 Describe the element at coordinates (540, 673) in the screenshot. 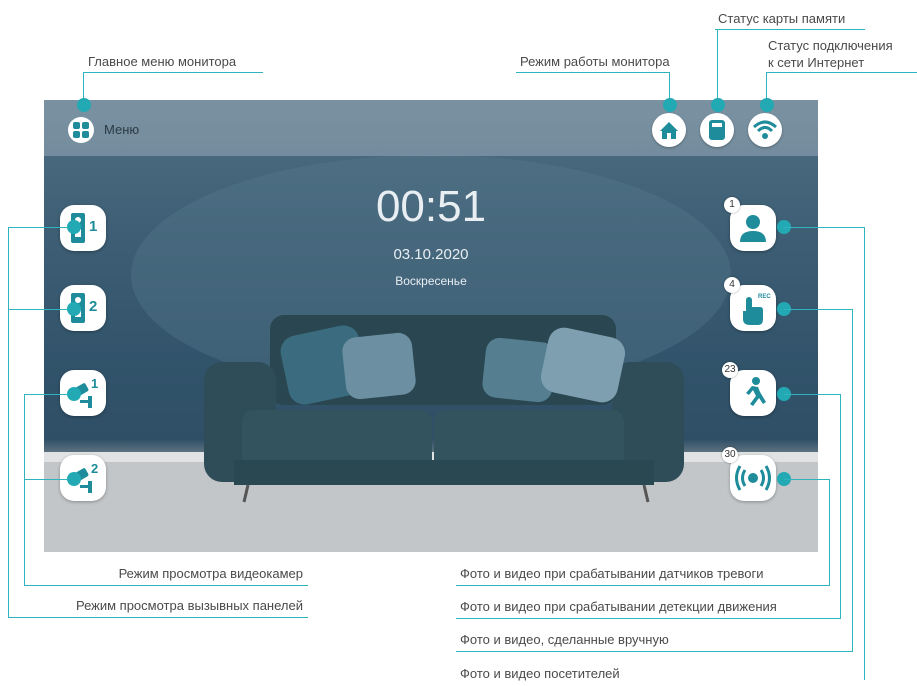

I see `label-visitor-media: Фото и видео посетителей` at that location.